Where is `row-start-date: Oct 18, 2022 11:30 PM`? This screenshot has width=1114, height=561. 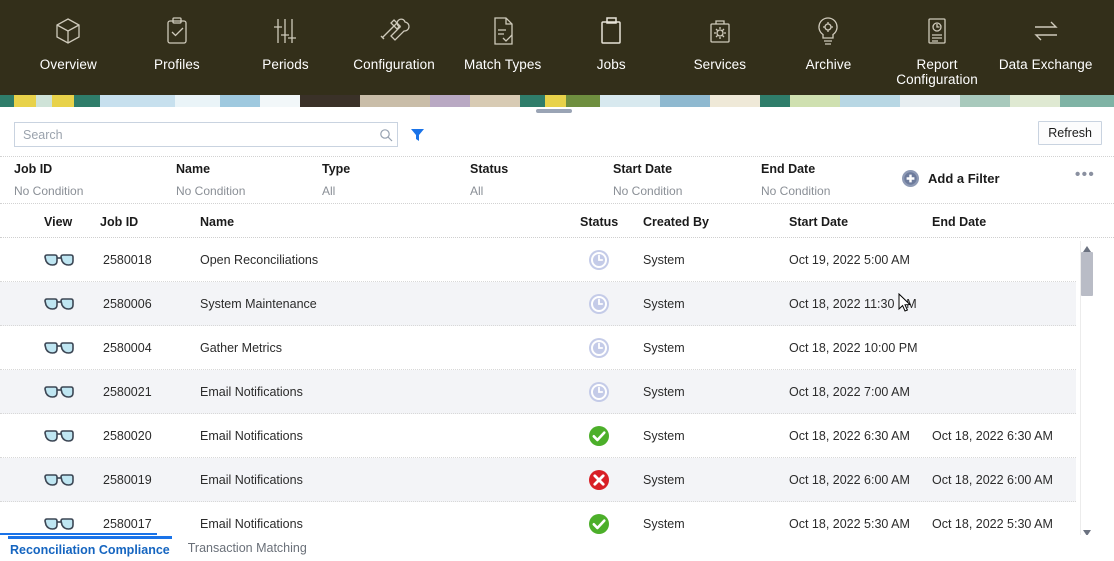 row-start-date: Oct 18, 2022 11:30 PM is located at coordinates (853, 304).